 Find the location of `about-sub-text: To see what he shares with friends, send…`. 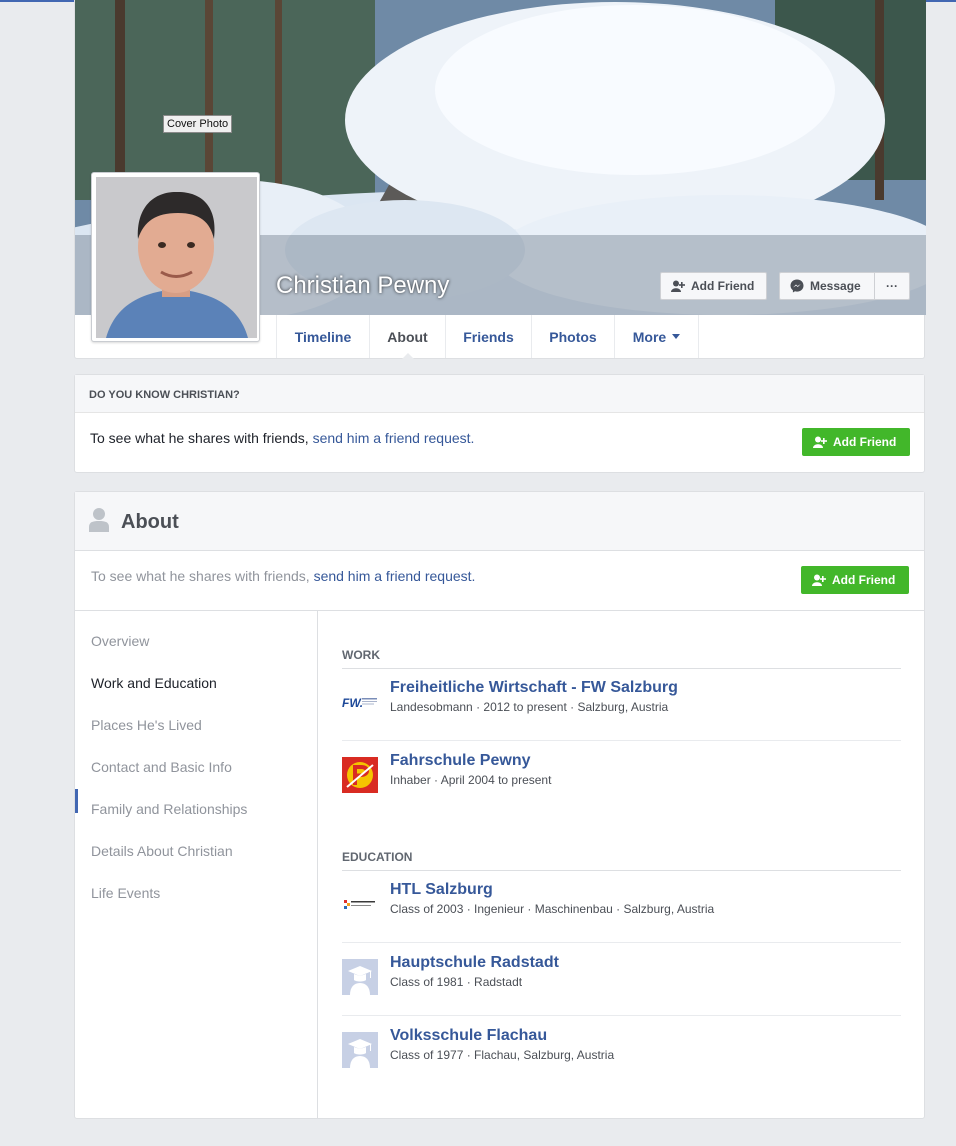

about-sub-text: To see what he shares with friends, send… is located at coordinates (283, 576).